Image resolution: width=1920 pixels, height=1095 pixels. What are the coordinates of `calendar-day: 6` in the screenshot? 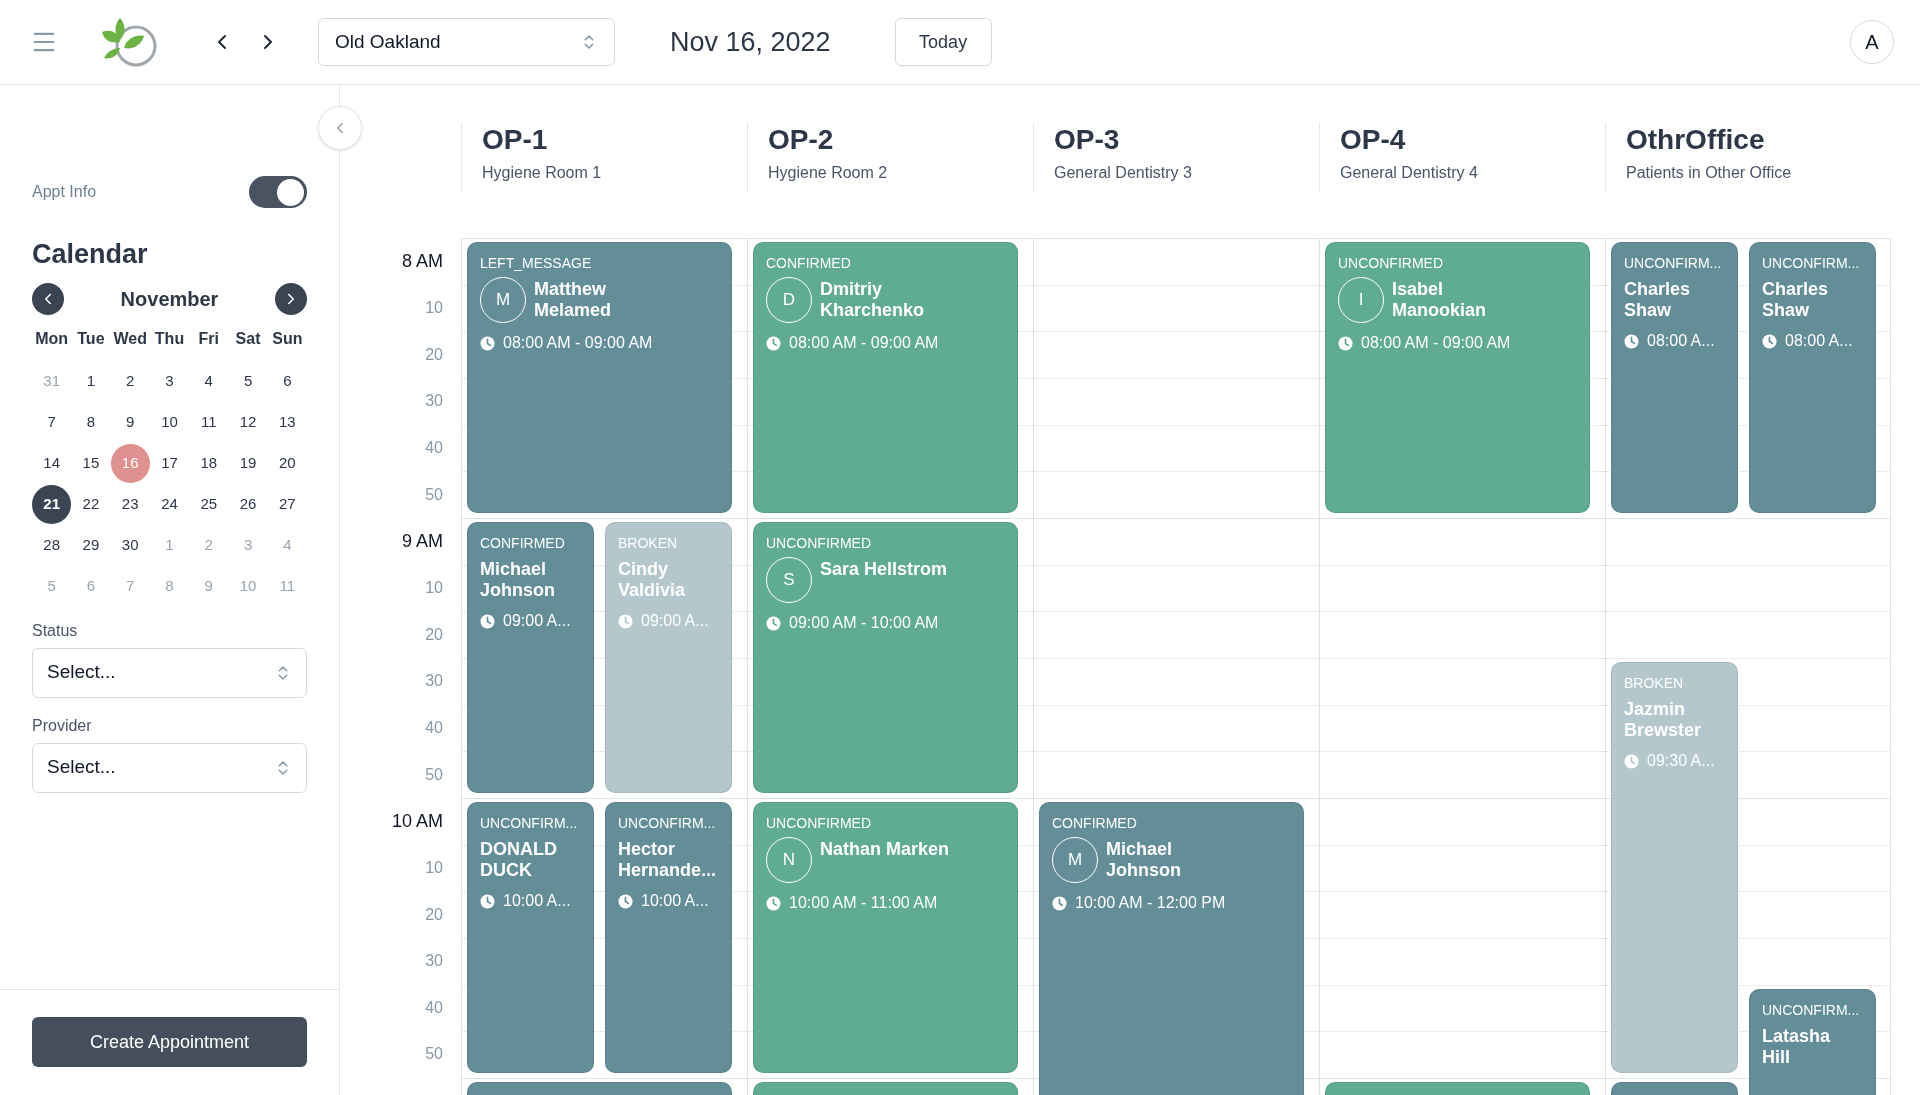 It's located at (287, 381).